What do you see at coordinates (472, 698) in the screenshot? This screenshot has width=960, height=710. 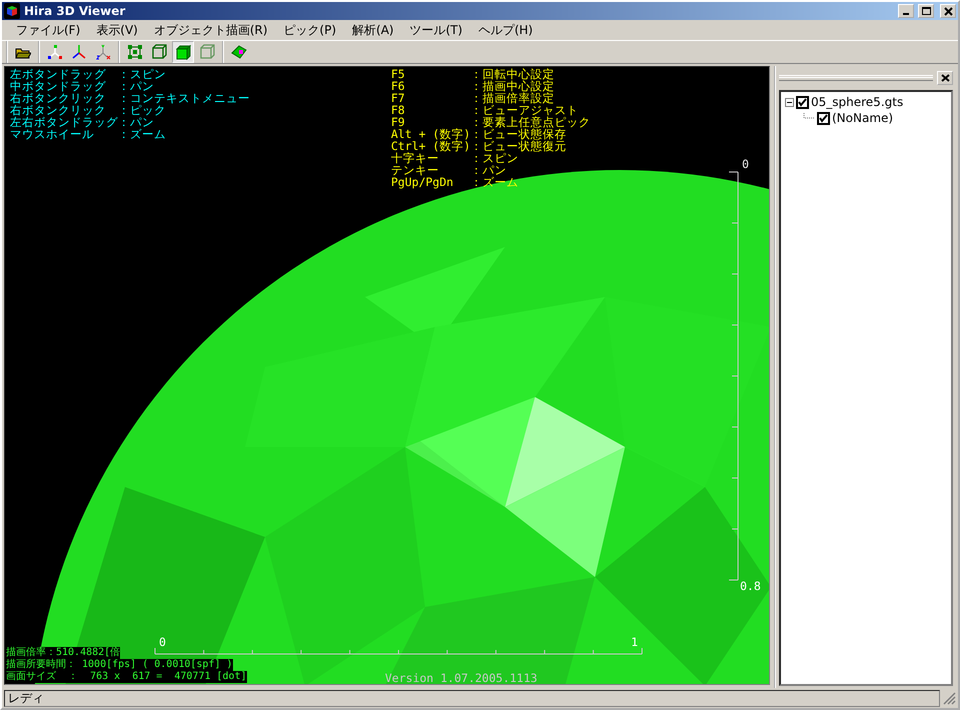 I see `status-text: レディ` at bounding box center [472, 698].